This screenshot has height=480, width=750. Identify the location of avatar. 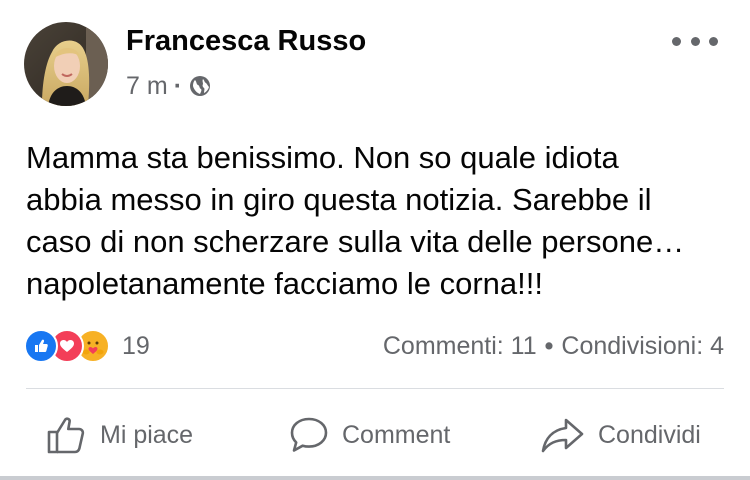
(66, 64).